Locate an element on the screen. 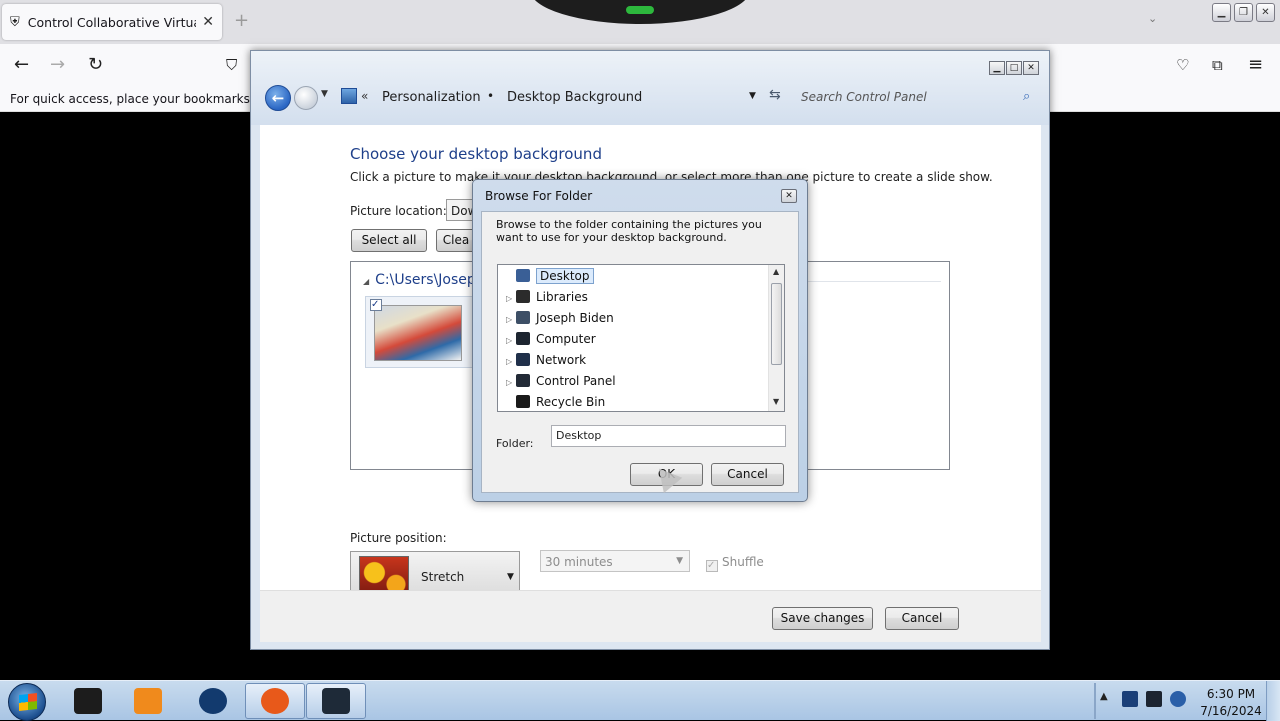 The image size is (1280, 721). tree-item: Desktop is located at coordinates (550, 276).